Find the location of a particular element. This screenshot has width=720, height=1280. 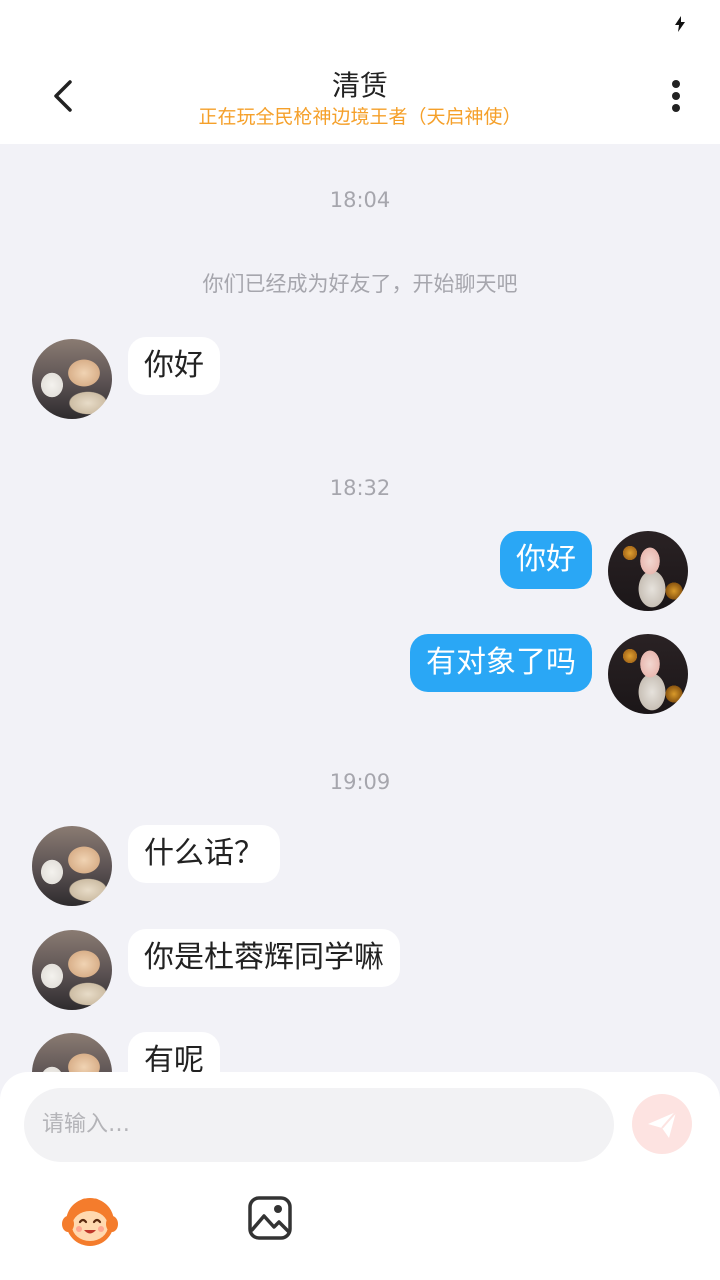

image-icon is located at coordinates (270, 1218).